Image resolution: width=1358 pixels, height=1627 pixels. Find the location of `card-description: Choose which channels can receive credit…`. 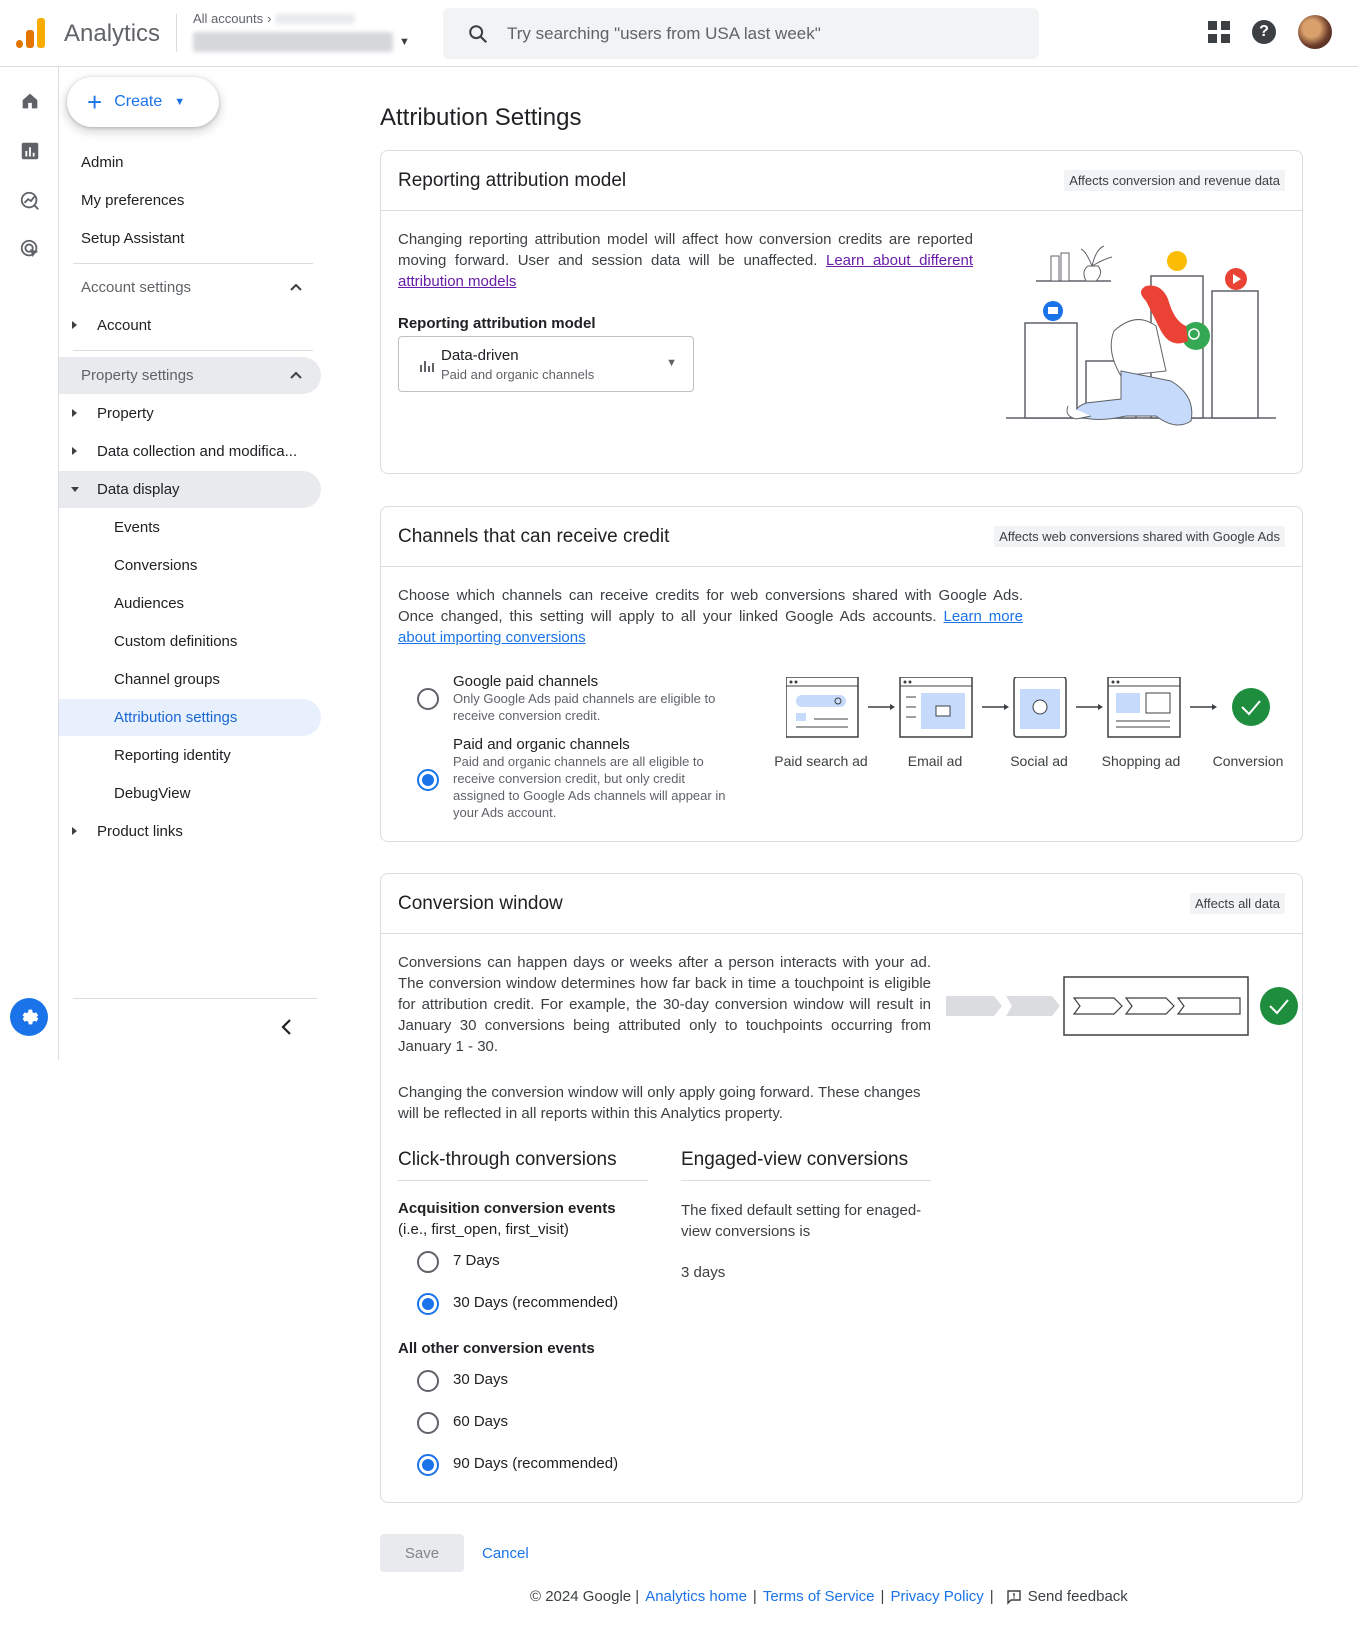

card-description: Choose which channels can receive credit… is located at coordinates (710, 616).